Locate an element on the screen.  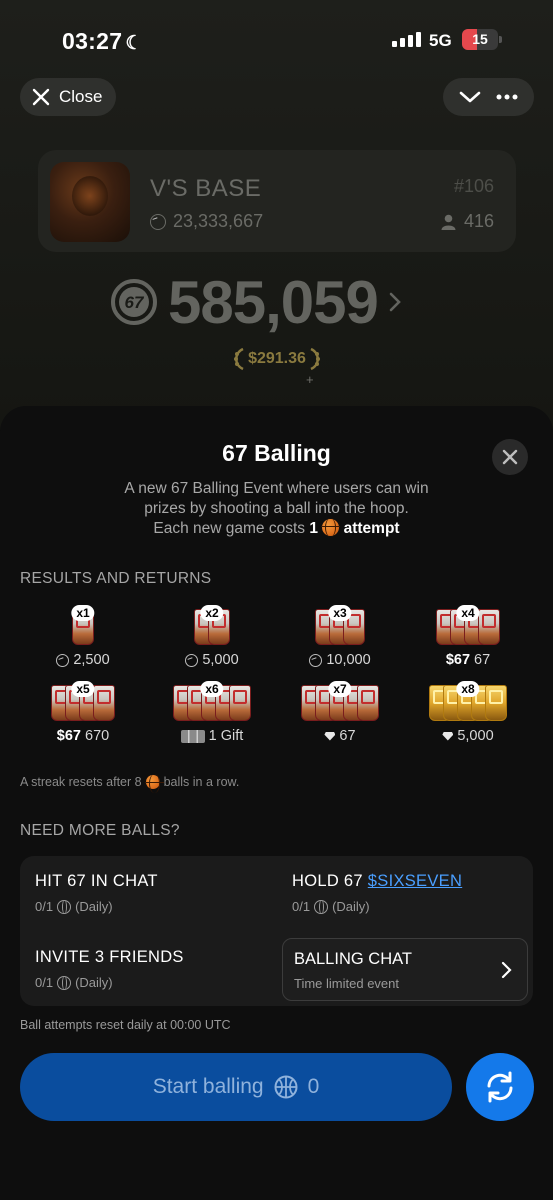
plus-sign: + is located at coordinates (310, 379).